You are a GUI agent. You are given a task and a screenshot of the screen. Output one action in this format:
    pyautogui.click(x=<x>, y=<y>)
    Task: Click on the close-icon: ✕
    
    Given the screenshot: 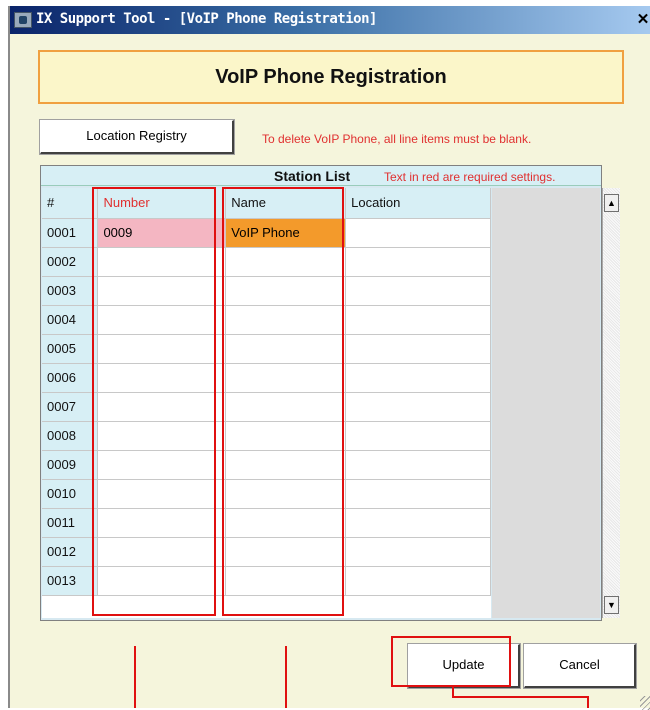 What is the action you would take?
    pyautogui.click(x=643, y=20)
    